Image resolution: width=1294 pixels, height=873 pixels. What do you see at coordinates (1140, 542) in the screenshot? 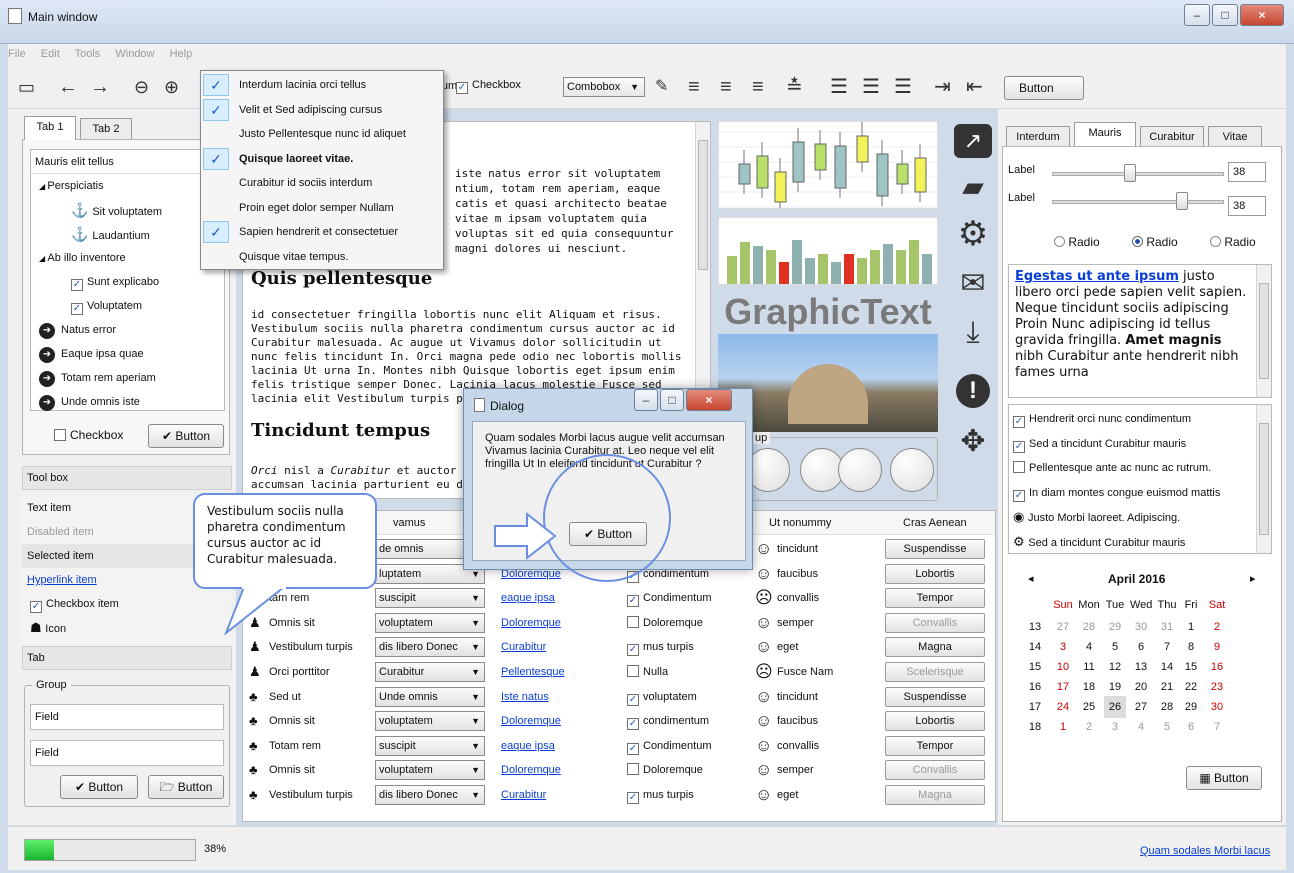
I see `check-list-item: ⚙ Sed a tincidunt Curabitur mauris` at bounding box center [1140, 542].